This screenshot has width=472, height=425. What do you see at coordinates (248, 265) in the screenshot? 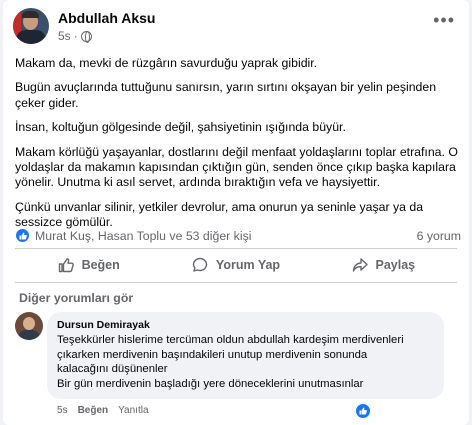
I see `comment-button-label: Yorum Yap` at bounding box center [248, 265].